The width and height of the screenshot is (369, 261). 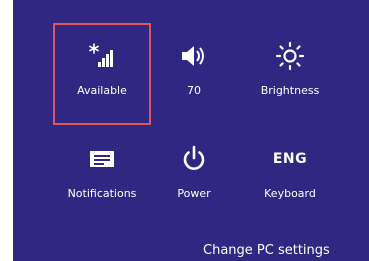 What do you see at coordinates (194, 177) in the screenshot?
I see `power-tile: Power` at bounding box center [194, 177].